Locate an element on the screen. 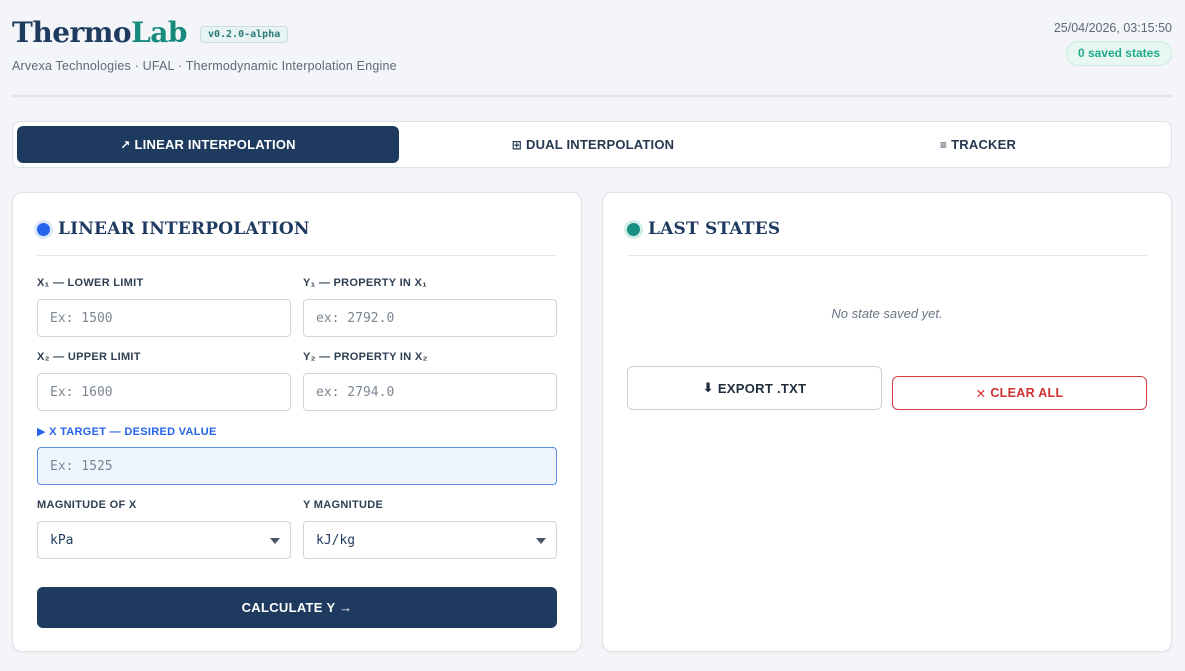 This screenshot has width=1185, height=671. tab-label: DUAL INTERPOLATION is located at coordinates (600, 144).